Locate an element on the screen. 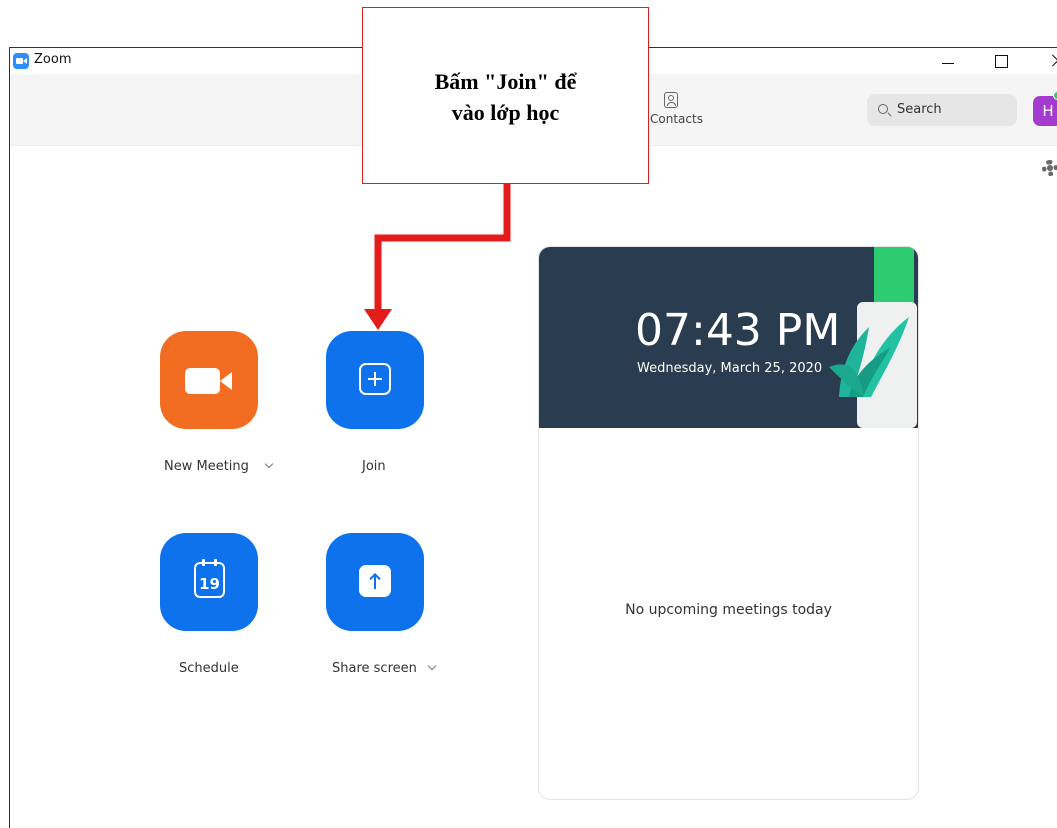 The width and height of the screenshot is (1057, 828). share-screen-button is located at coordinates (375, 582).